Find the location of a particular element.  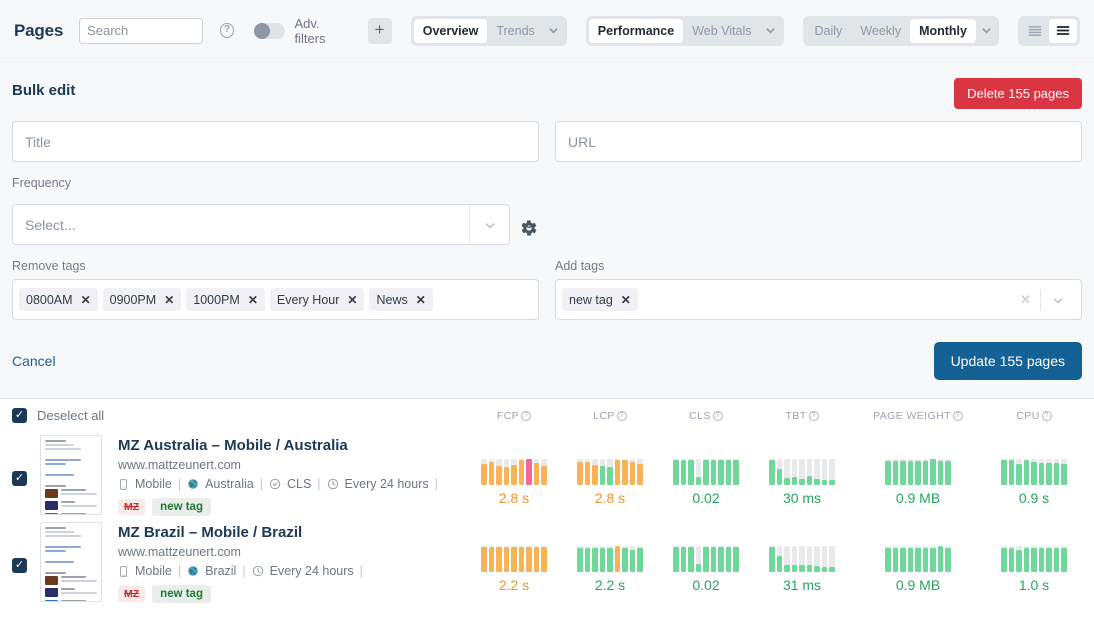

add-tags-field: new tag ✕ ✕ is located at coordinates (818, 299).